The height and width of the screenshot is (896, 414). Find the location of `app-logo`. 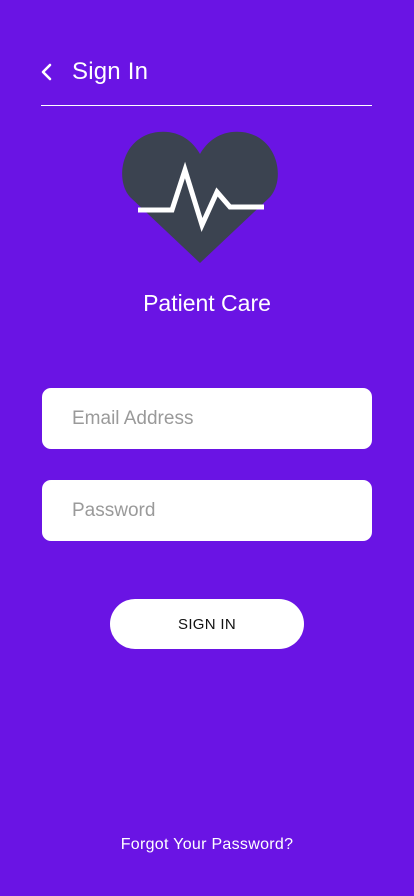

app-logo is located at coordinates (200, 197).